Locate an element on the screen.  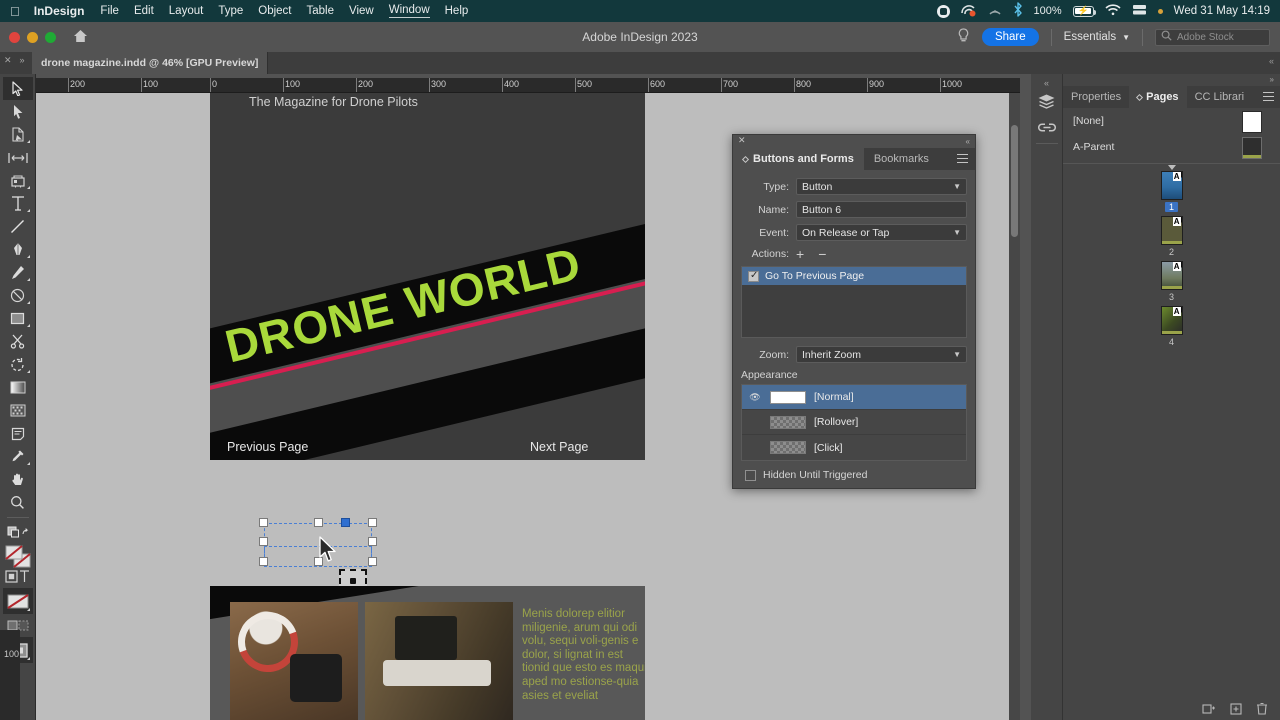
pen-tool is located at coordinates (18, 249).